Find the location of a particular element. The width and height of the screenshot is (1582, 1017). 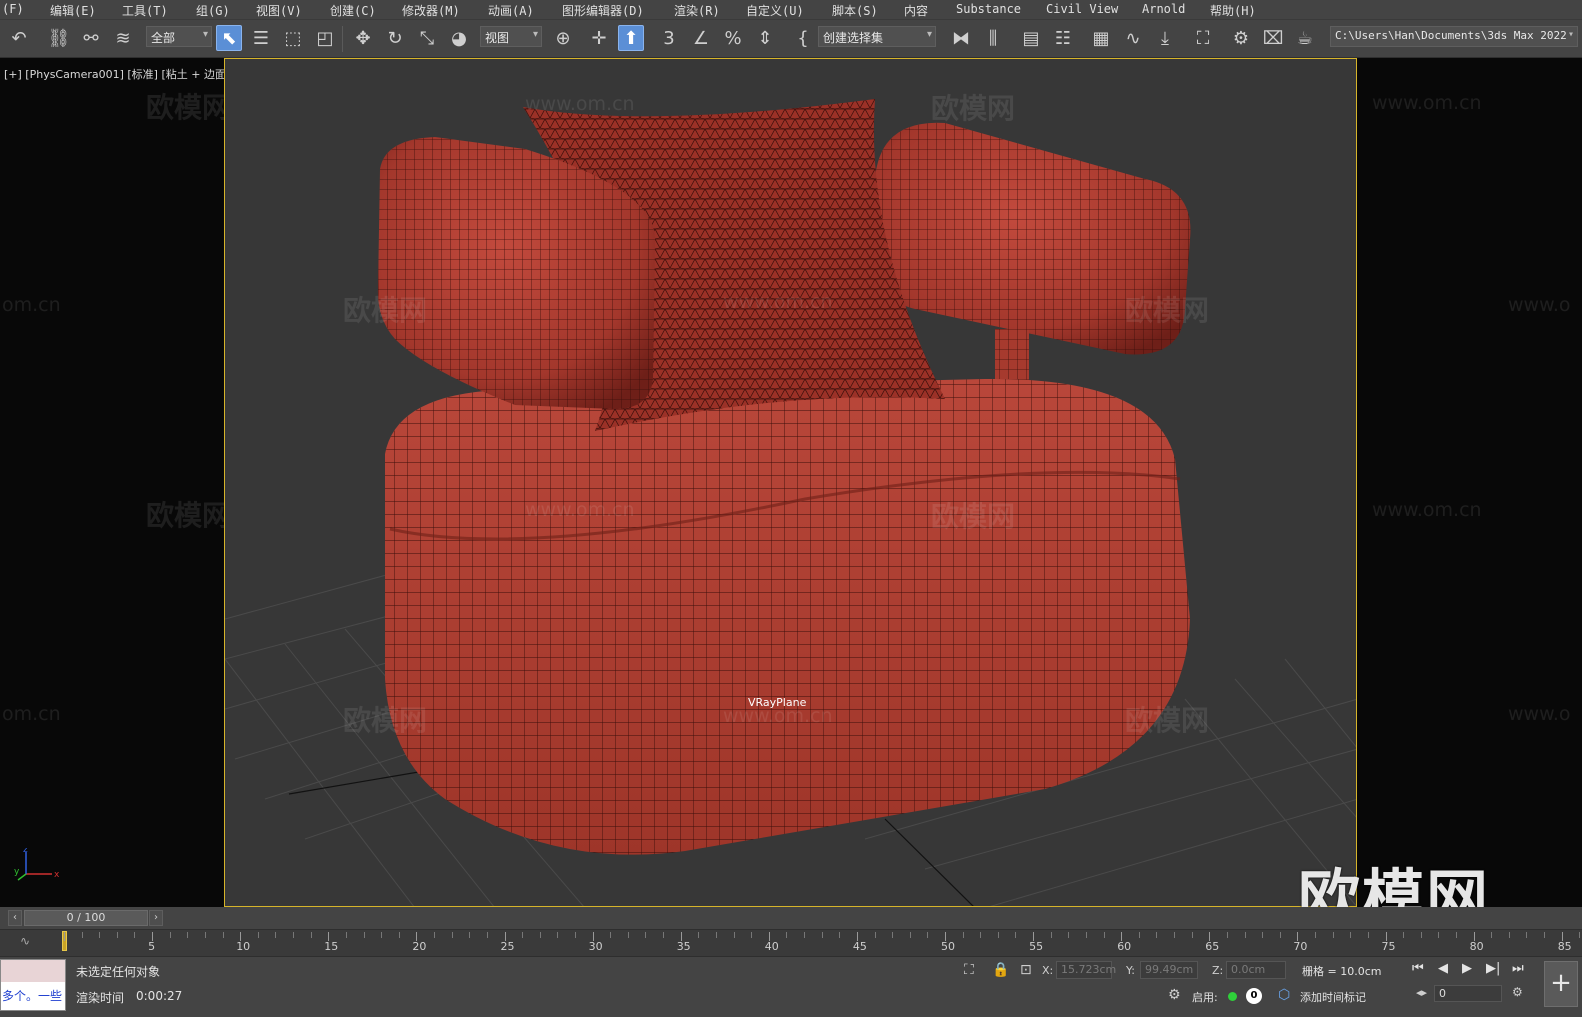

go-to-end-icon: ⏭ is located at coordinates (1518, 968).